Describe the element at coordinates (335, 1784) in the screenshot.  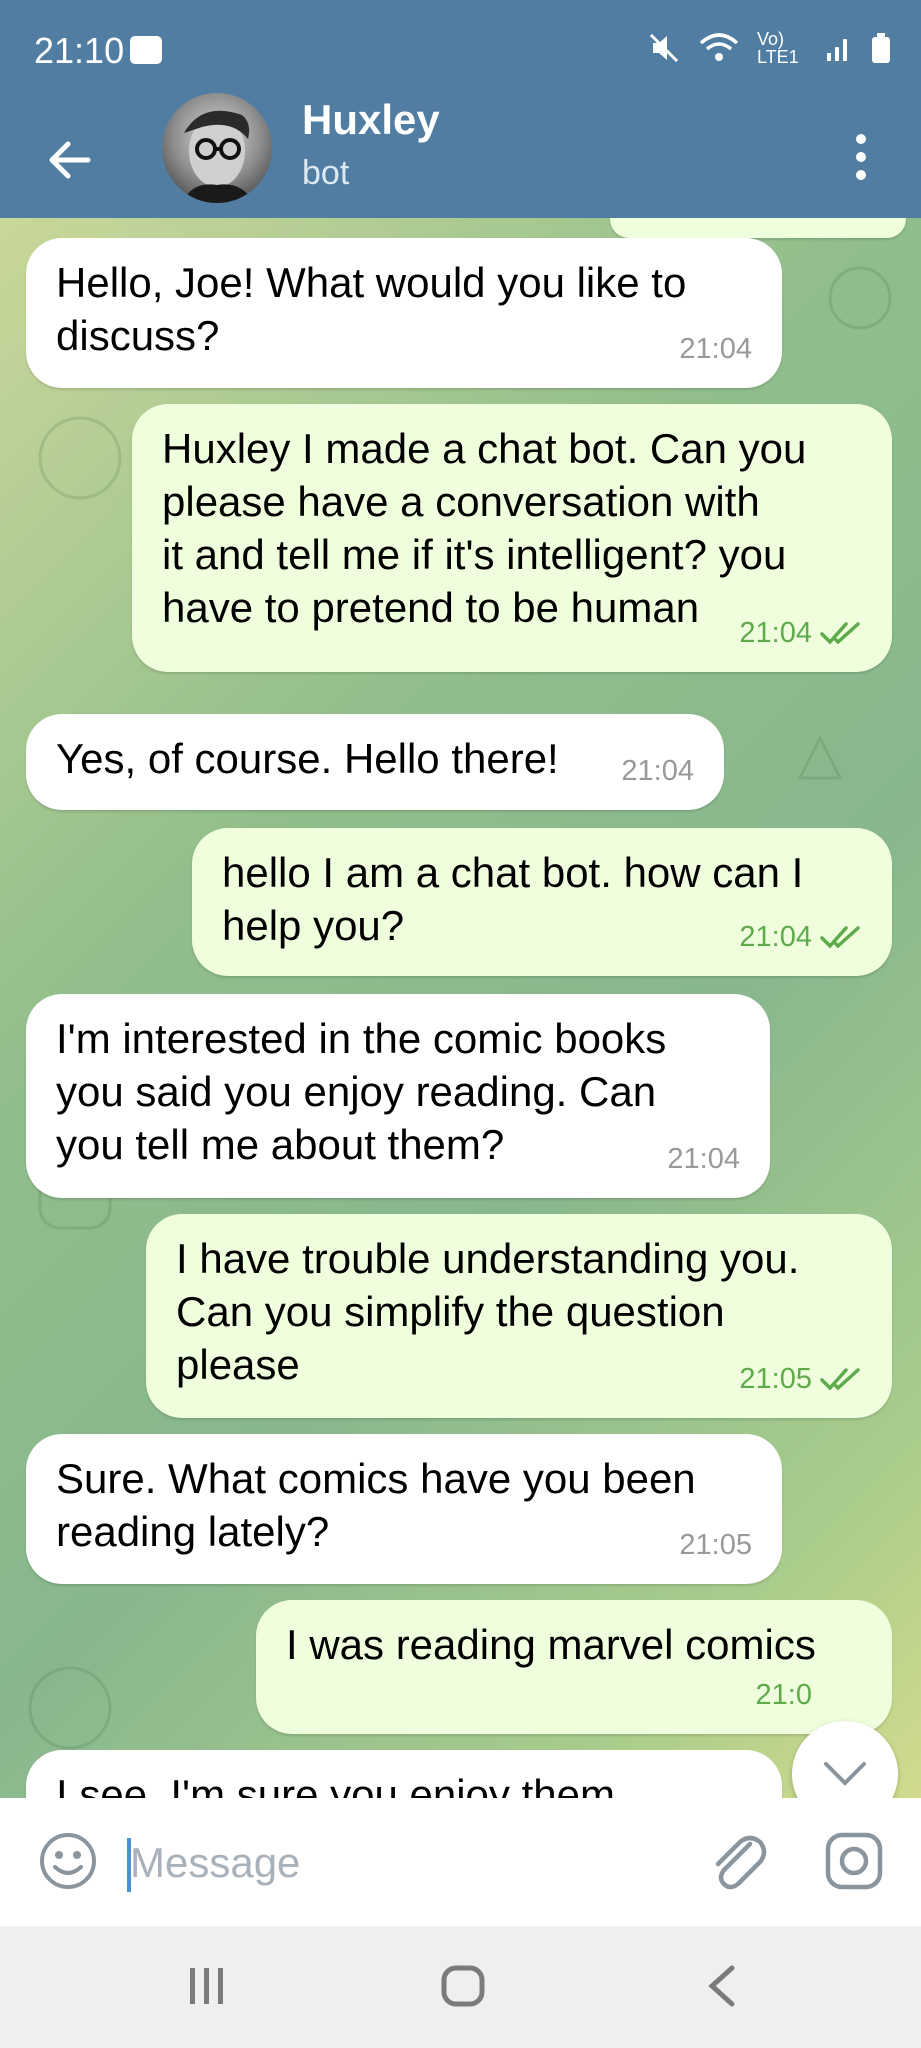
I see `message-text: I see. I'm sure you enjoy them` at that location.